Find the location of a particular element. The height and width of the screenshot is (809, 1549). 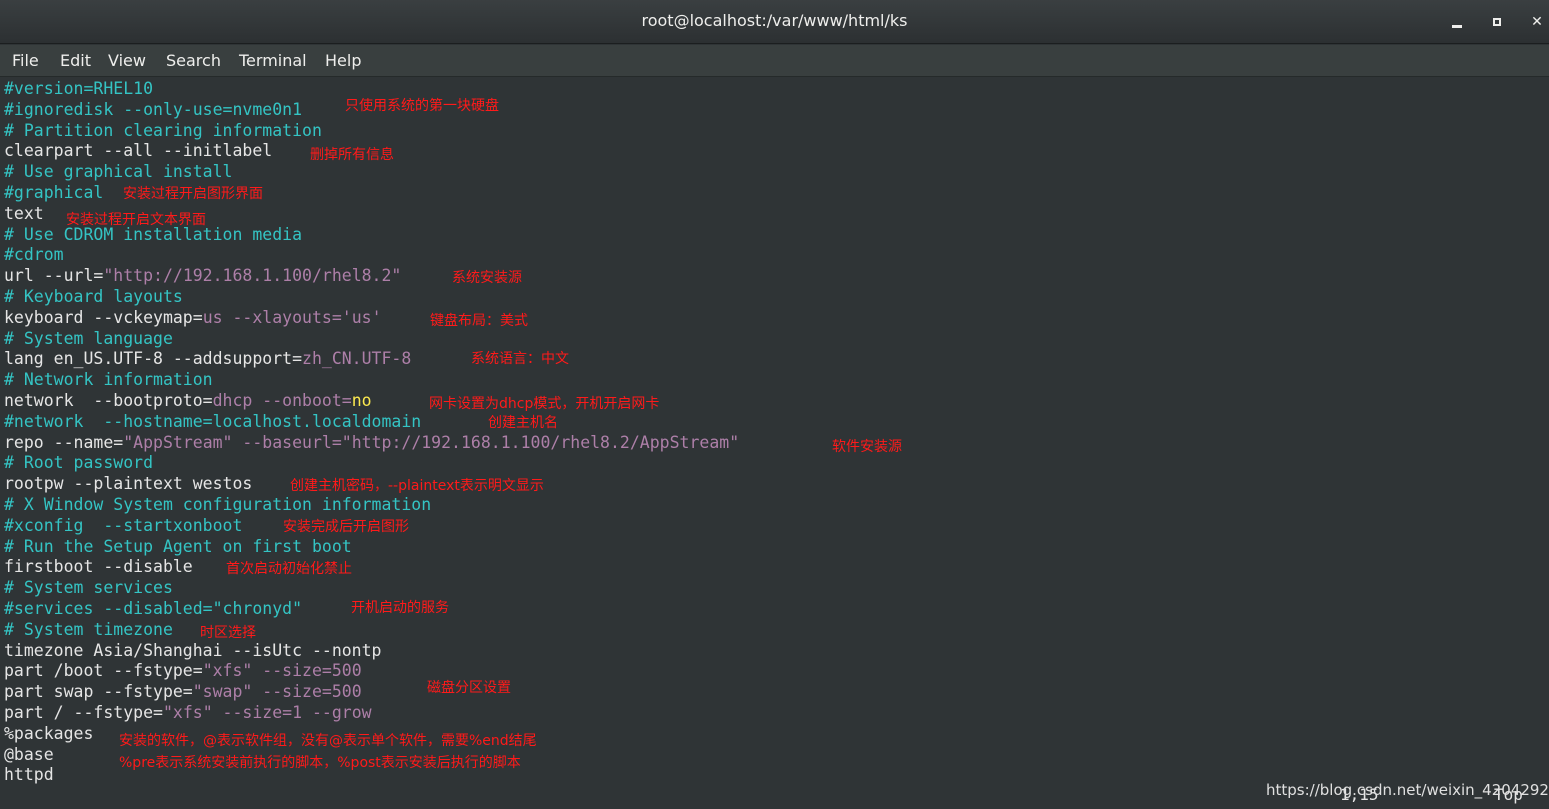

title-bar: root@localhost:/var/www/html/ks ✕ is located at coordinates (774, 22).